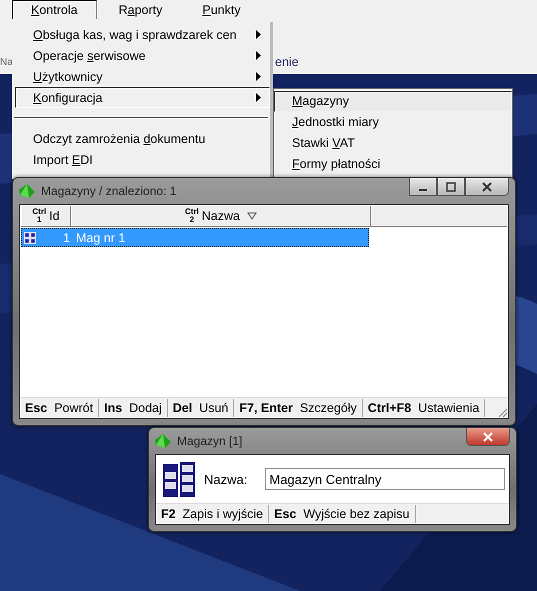 The image size is (537, 591). What do you see at coordinates (141, 159) in the screenshot?
I see `menu-item: Import EDI` at bounding box center [141, 159].